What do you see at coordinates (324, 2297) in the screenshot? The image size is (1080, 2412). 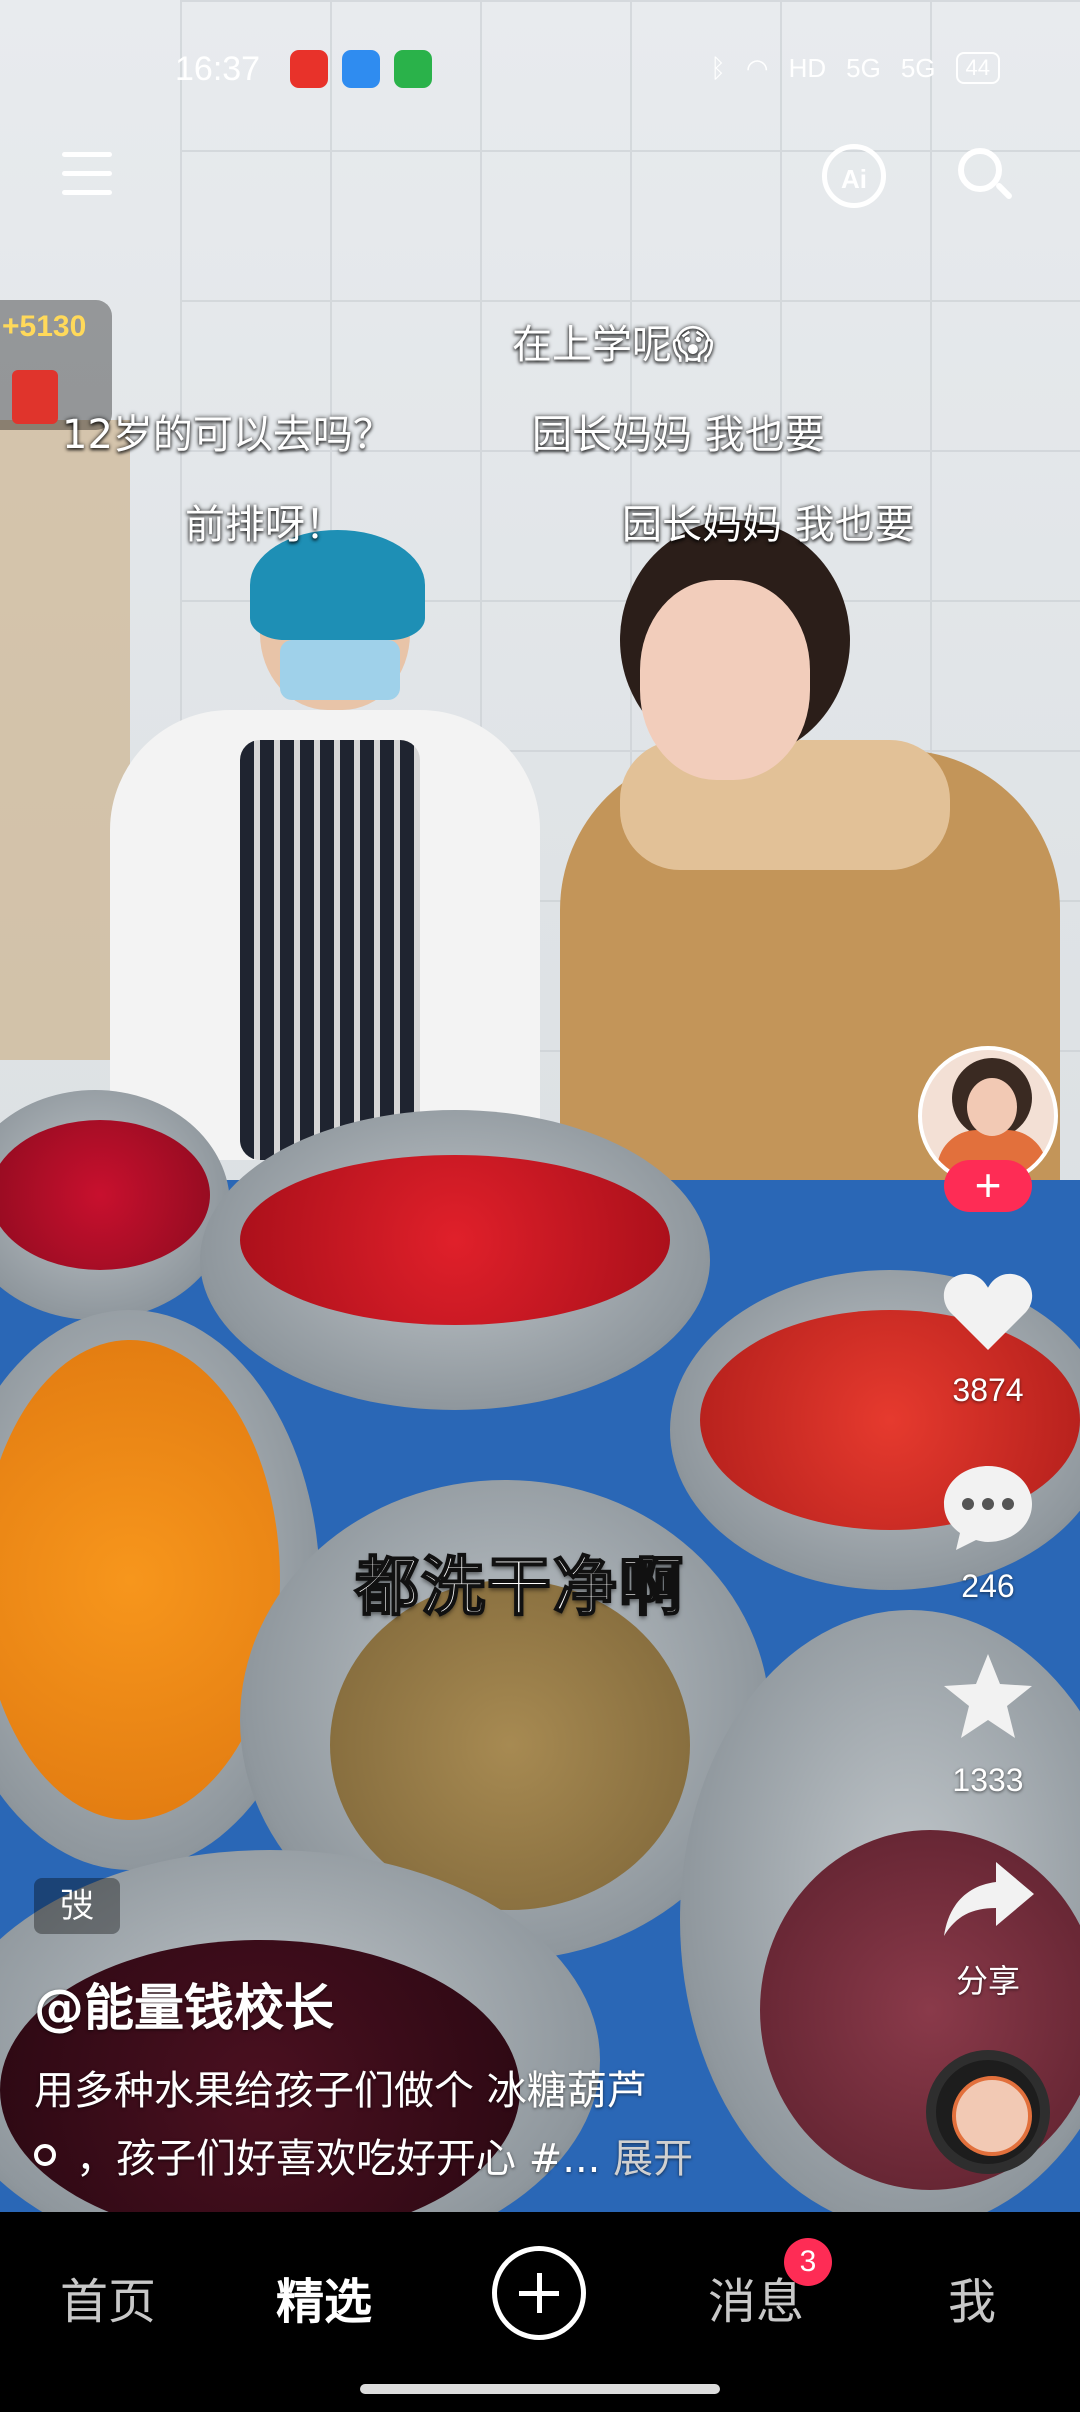 I see `nav-featured: 精选` at bounding box center [324, 2297].